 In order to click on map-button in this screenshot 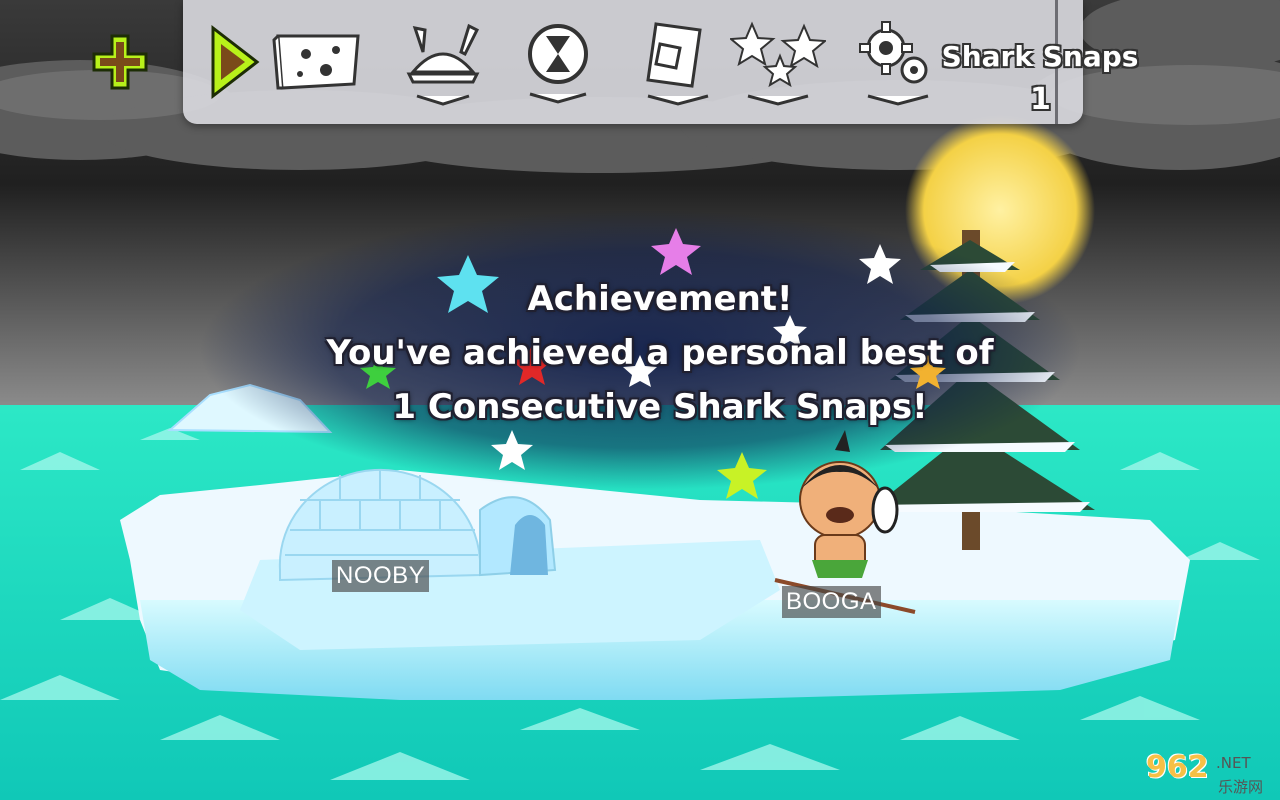, I will do `click(318, 64)`.